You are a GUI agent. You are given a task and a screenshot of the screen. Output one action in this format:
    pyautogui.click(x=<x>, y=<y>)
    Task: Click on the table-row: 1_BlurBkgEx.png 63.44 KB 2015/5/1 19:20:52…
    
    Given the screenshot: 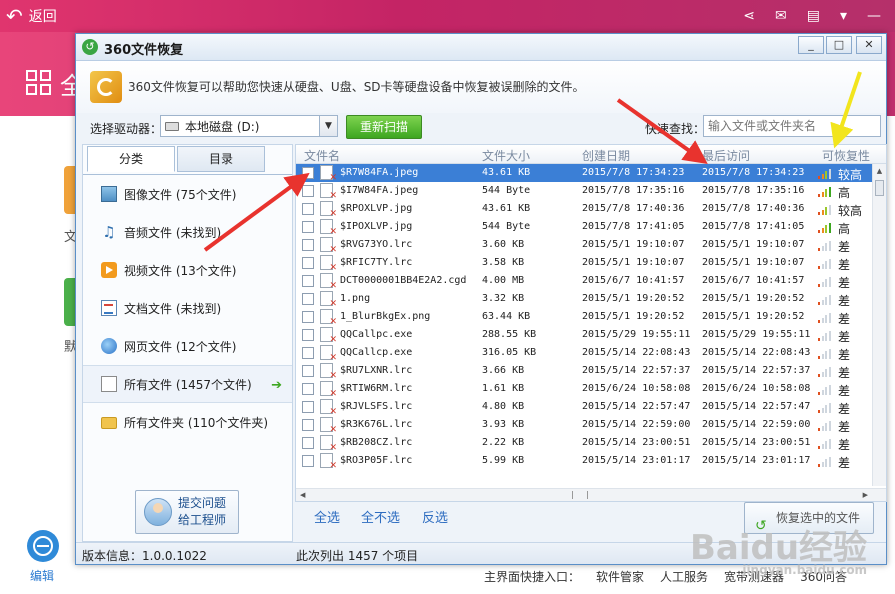 What is the action you would take?
    pyautogui.click(x=585, y=317)
    